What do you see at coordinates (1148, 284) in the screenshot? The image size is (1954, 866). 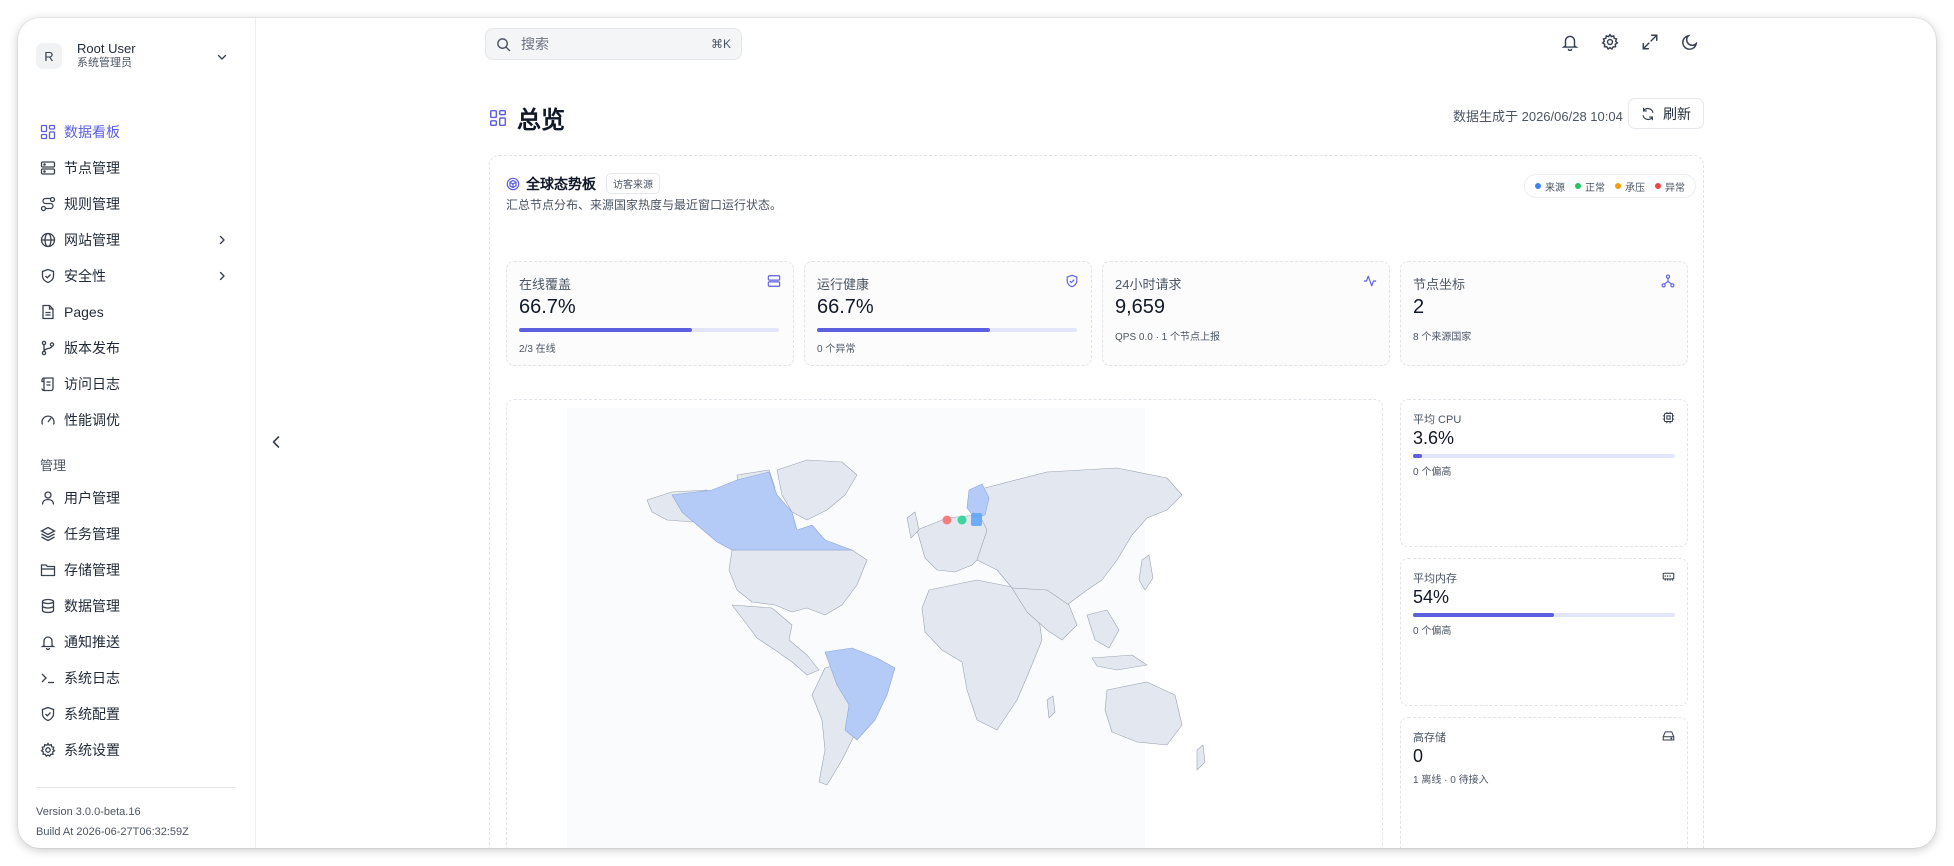 I see `stat-label: 24小时请求` at bounding box center [1148, 284].